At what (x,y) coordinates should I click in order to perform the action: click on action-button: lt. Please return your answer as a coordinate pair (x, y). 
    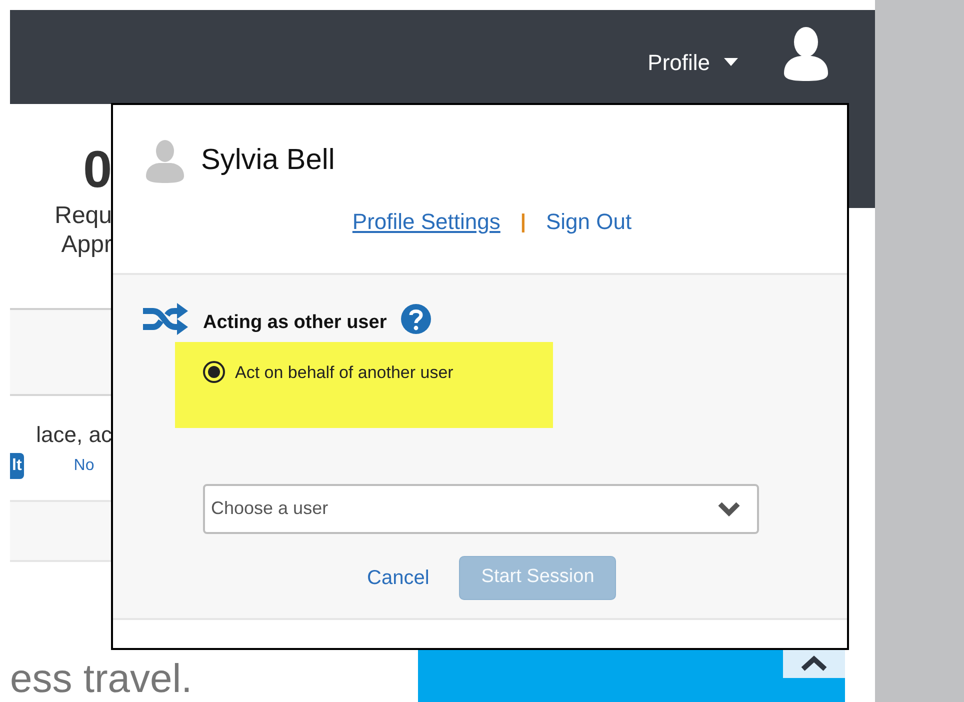
    Looking at the image, I should click on (17, 466).